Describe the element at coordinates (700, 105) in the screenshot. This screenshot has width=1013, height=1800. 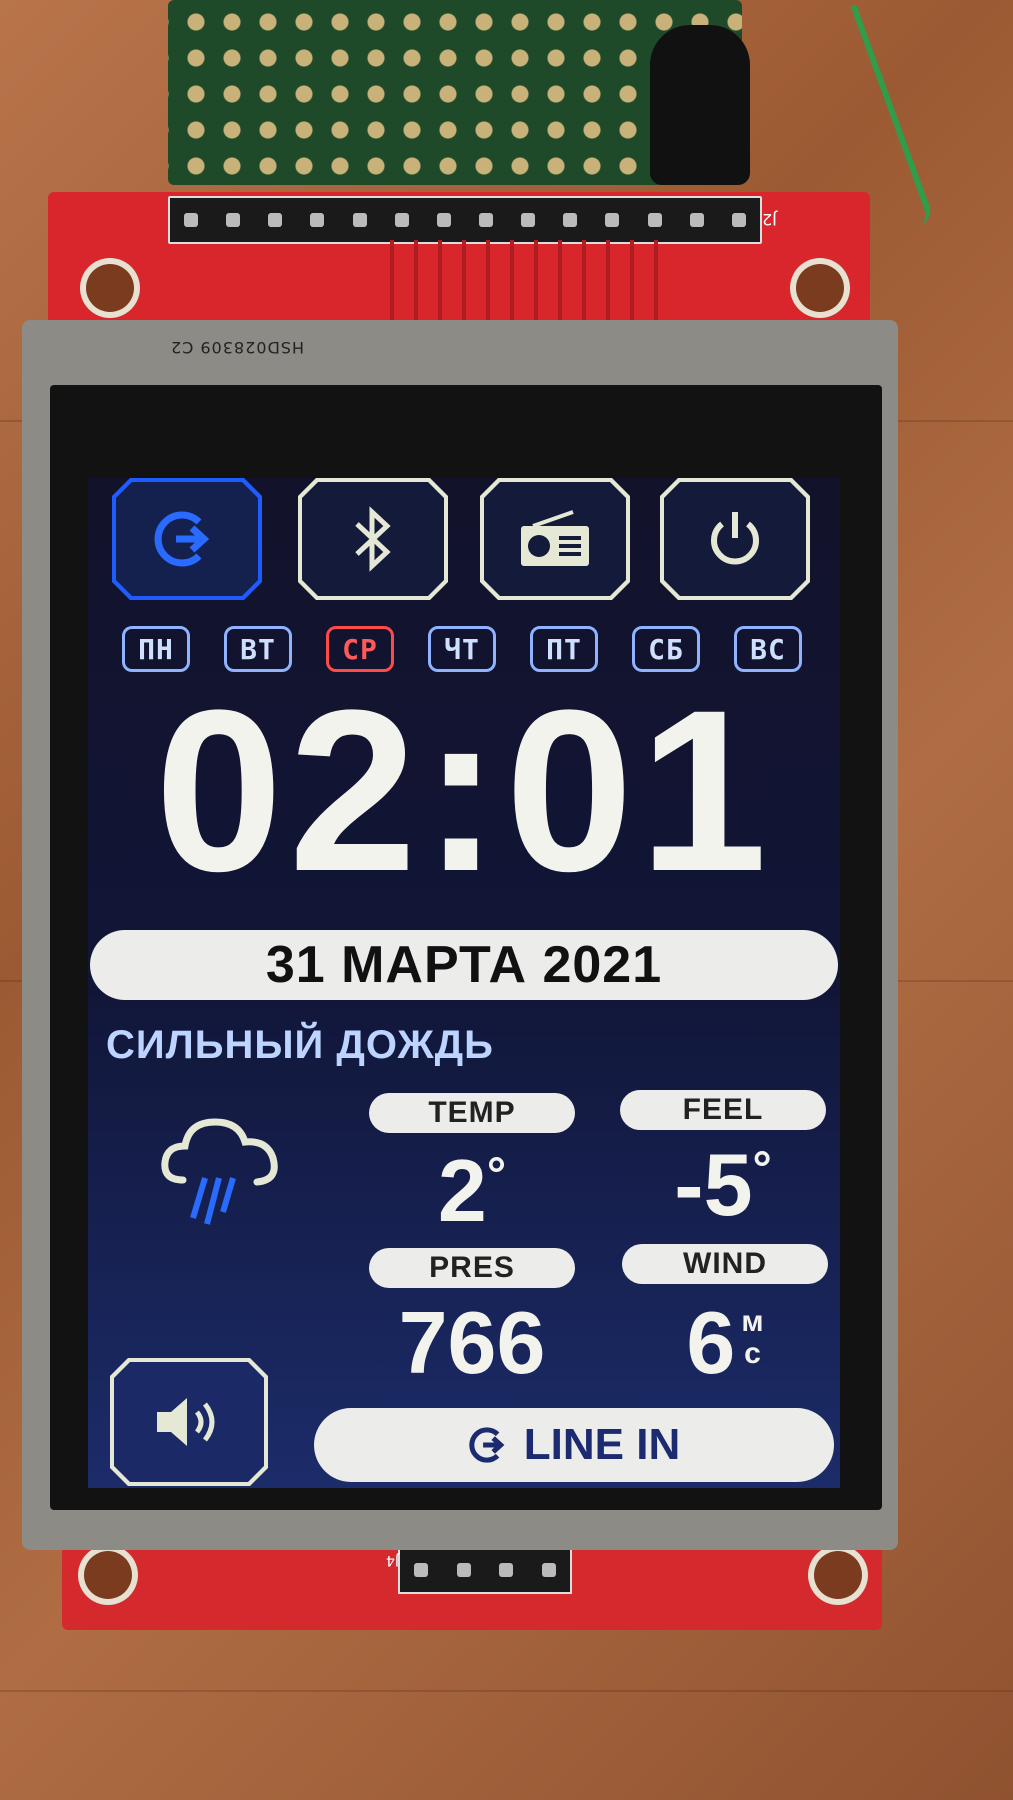
I see `capacitor` at that location.